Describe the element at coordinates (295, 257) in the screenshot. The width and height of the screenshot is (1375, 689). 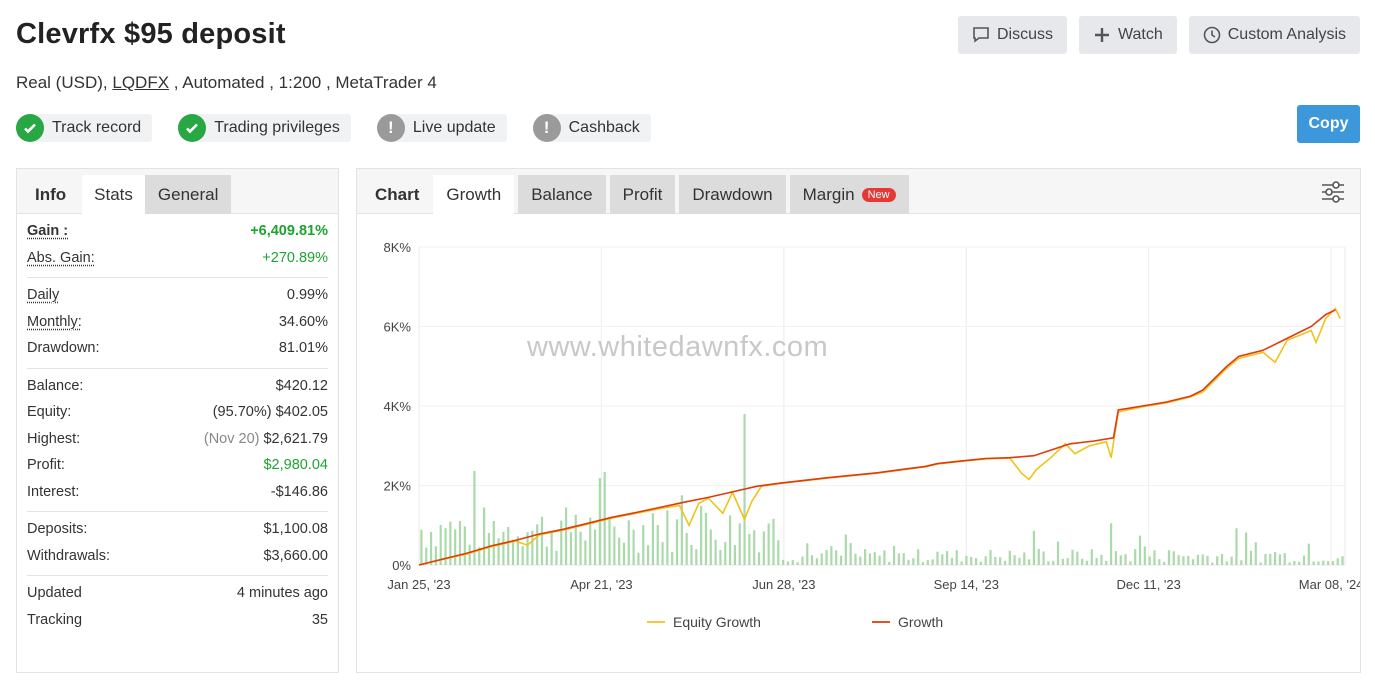
I see `stat-value: +270.89%` at that location.